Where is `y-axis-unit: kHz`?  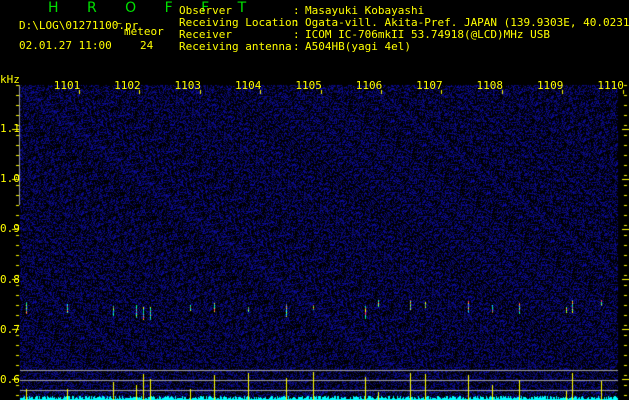
y-axis-unit: kHz is located at coordinates (10, 79).